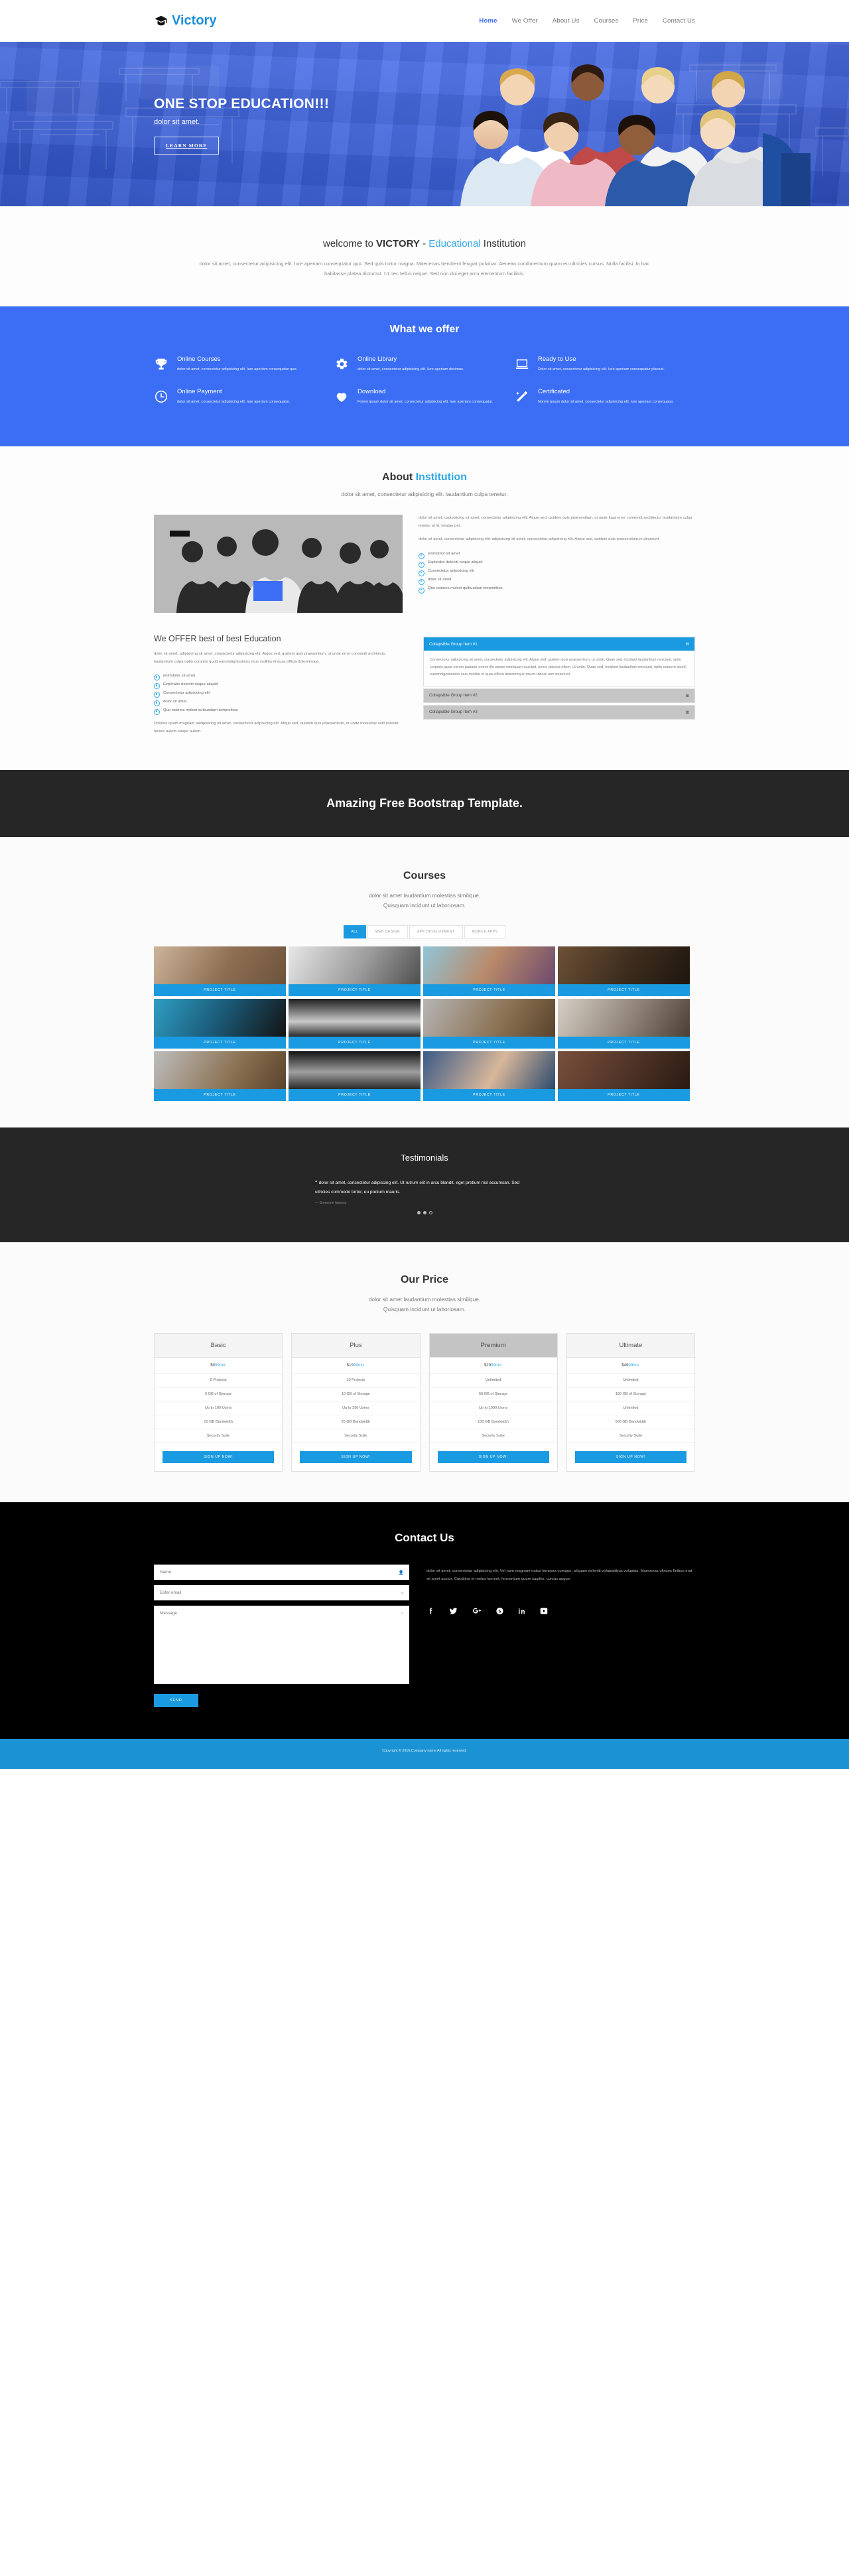 This screenshot has height=2576, width=849. What do you see at coordinates (557, 555) in the screenshot?
I see `list-item: enimdolor sit amet` at bounding box center [557, 555].